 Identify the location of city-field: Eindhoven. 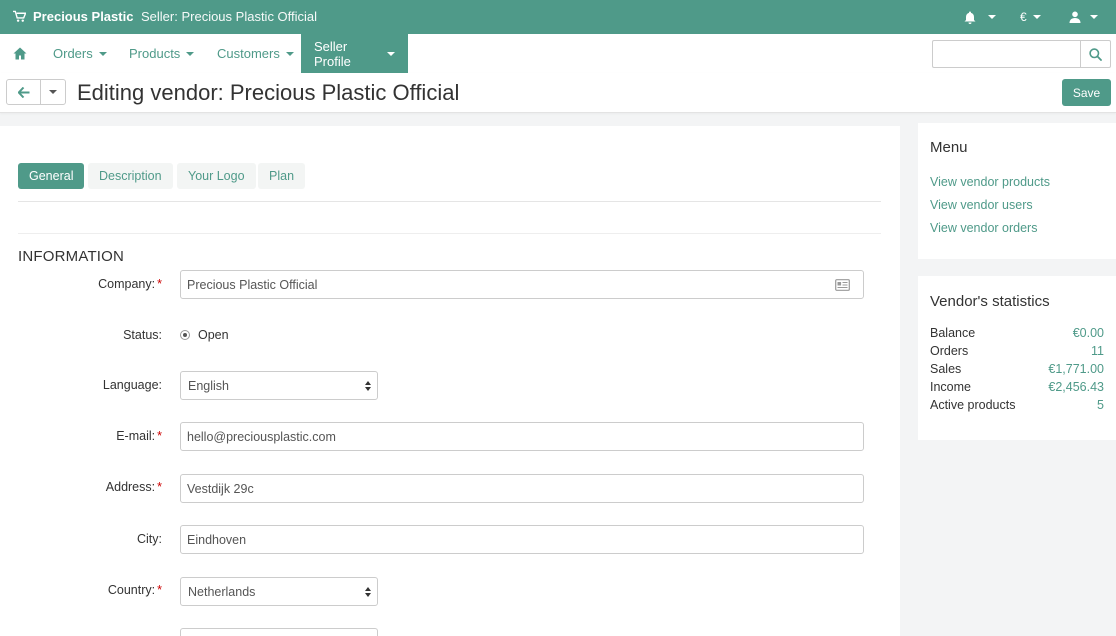
(522, 539).